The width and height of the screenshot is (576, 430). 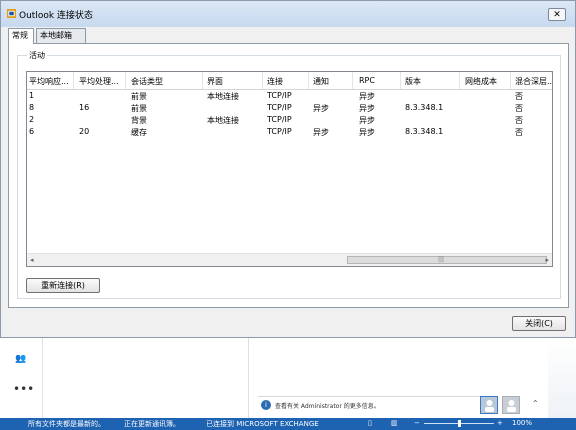 I want to click on cell: 16, so click(x=84, y=107).